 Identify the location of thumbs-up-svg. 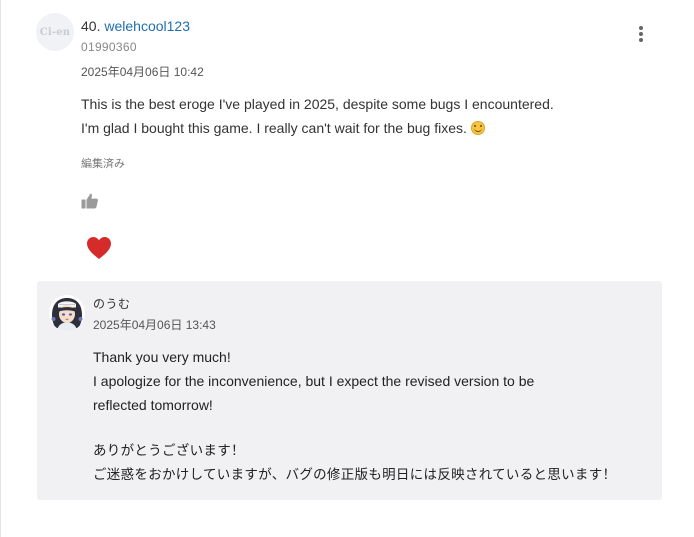
(89, 201).